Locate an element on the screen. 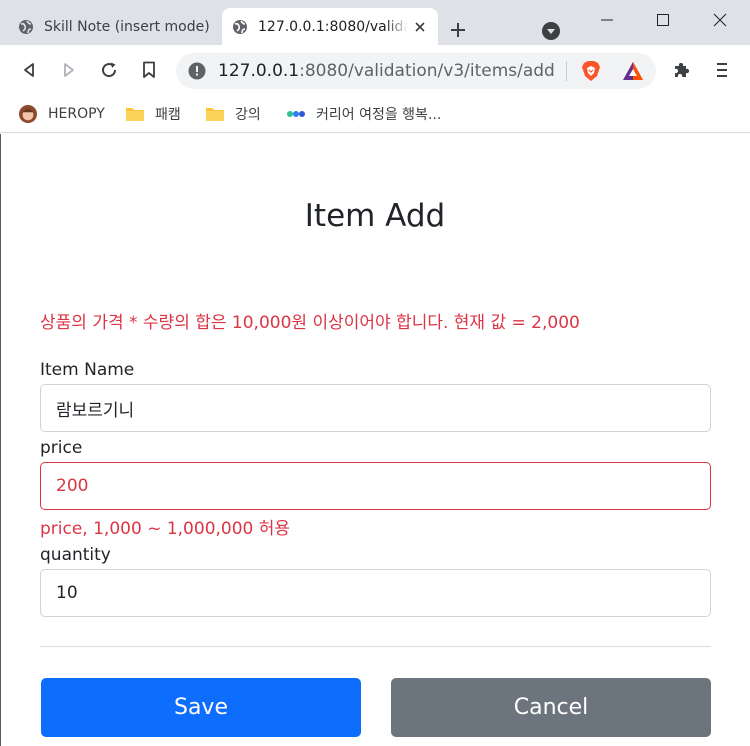 Image resolution: width=750 pixels, height=746 pixels. bookmark-folder-lectures: 강의 is located at coordinates (233, 114).